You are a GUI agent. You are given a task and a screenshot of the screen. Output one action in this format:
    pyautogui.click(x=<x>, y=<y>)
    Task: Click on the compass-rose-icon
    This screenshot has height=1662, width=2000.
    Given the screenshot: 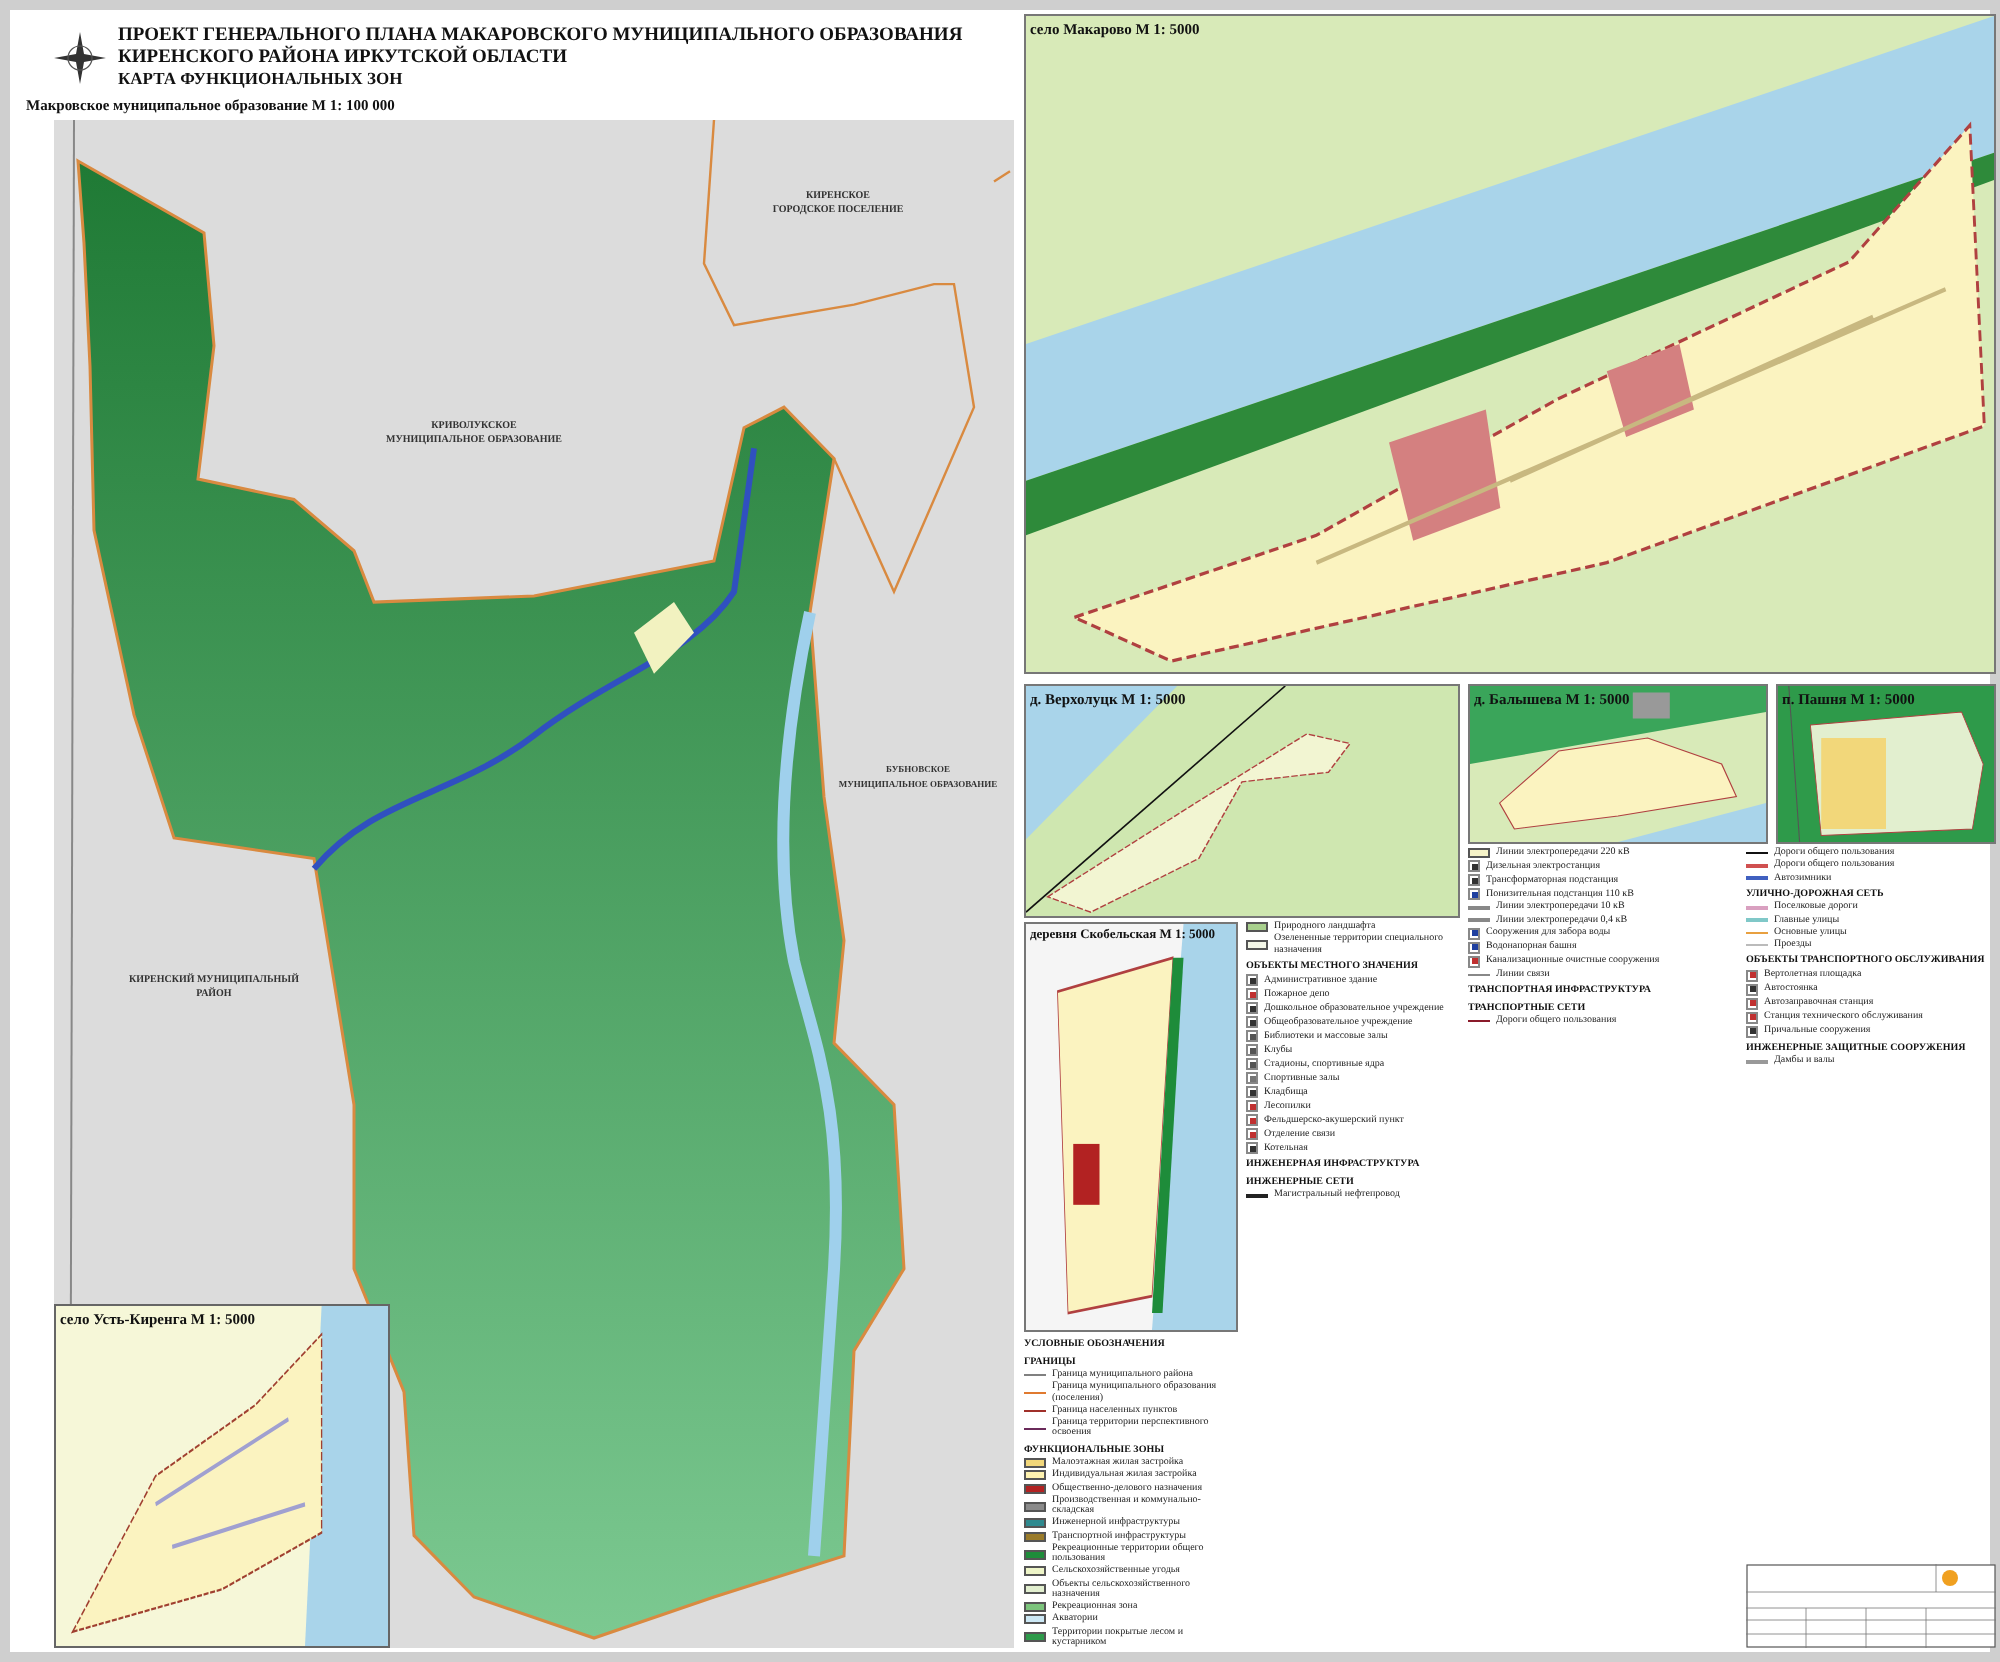 What is the action you would take?
    pyautogui.click(x=80, y=57)
    